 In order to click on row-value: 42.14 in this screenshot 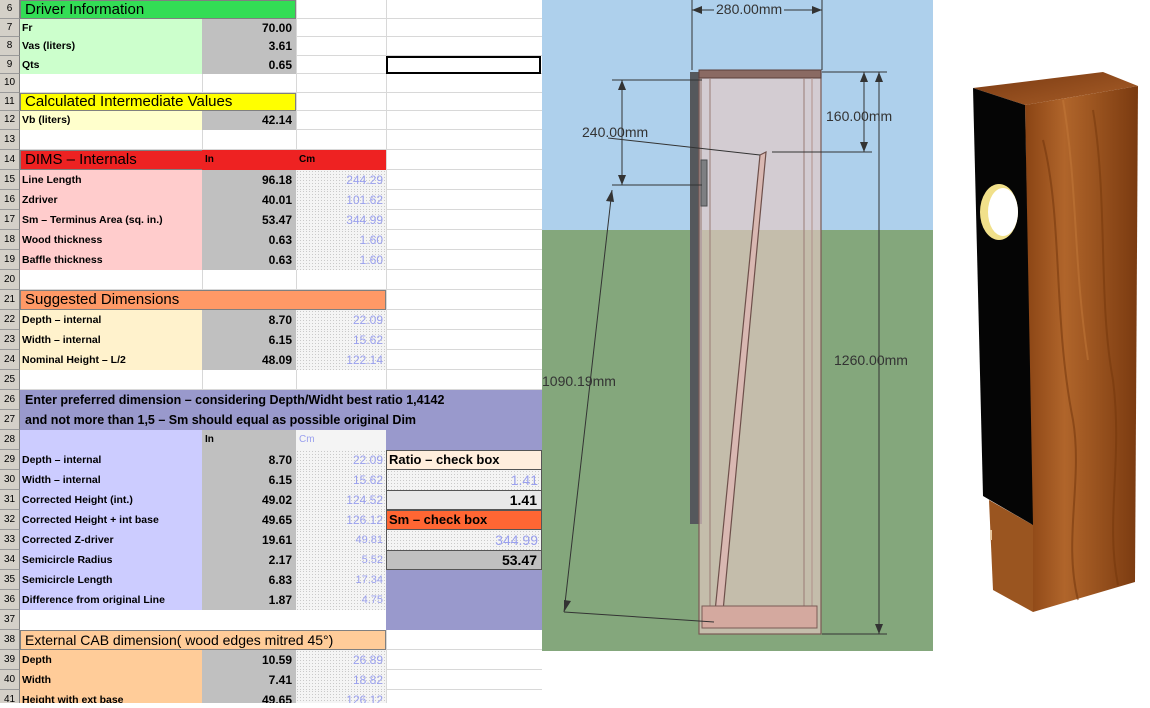, I will do `click(249, 120)`.